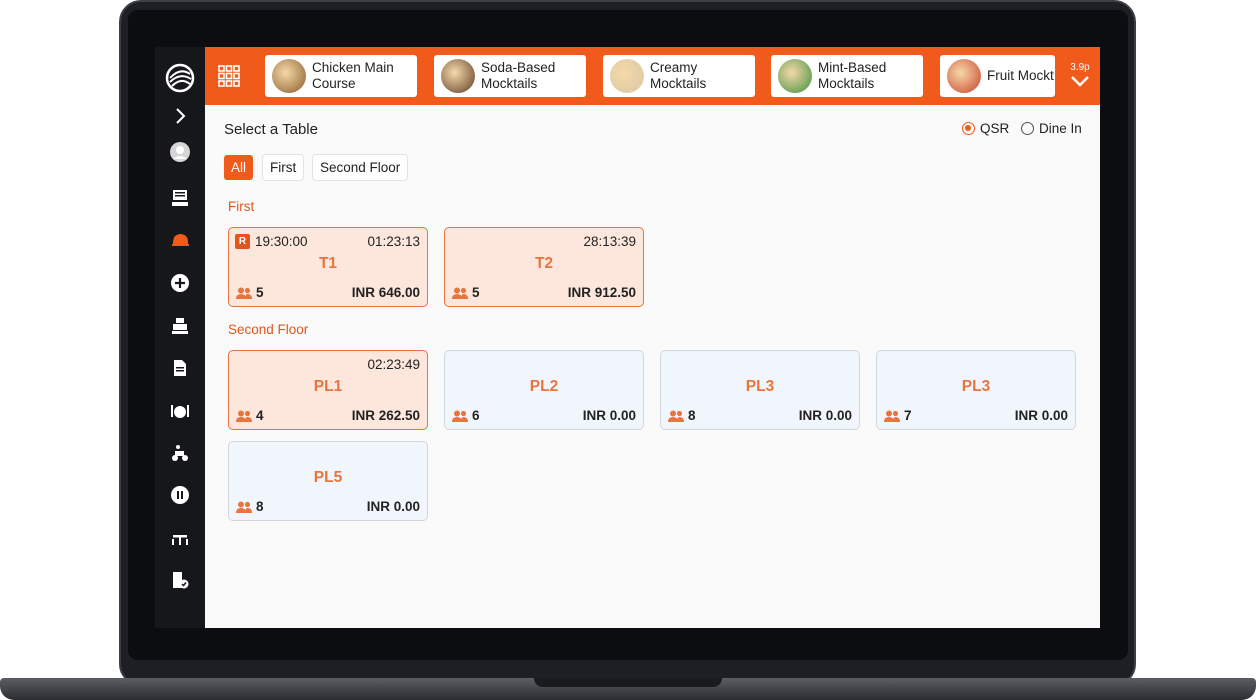 The width and height of the screenshot is (1256, 700). I want to click on table-card: PL3 7 INR 0.00, so click(976, 390).